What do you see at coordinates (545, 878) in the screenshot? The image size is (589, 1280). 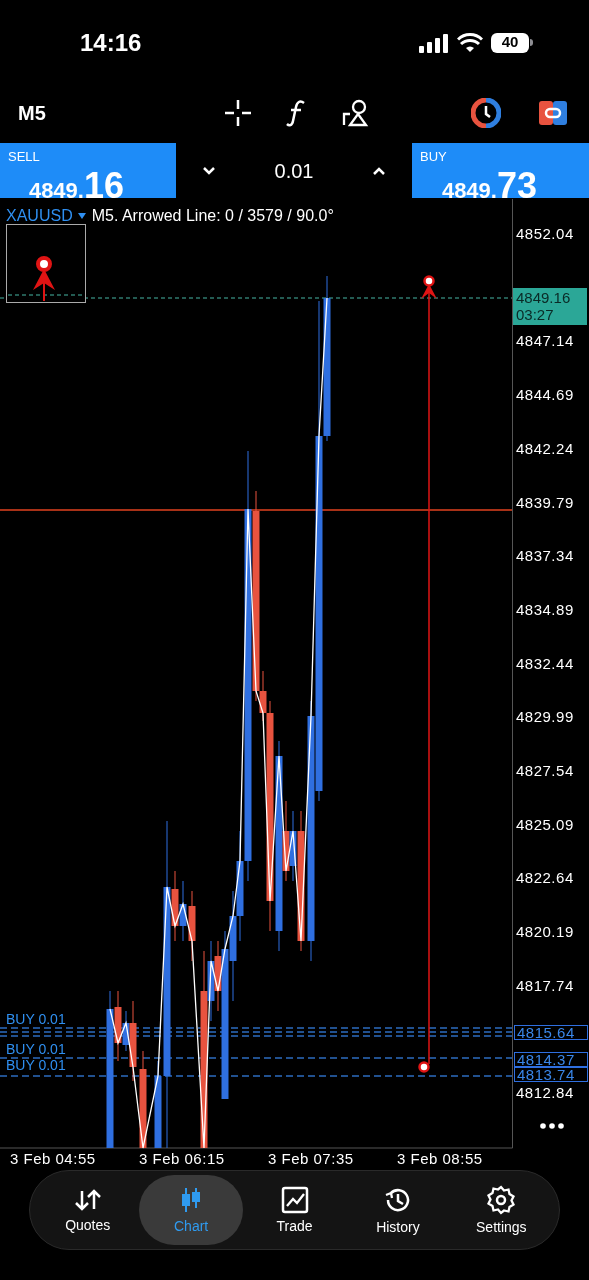 I see `price-label: 4822.64` at bounding box center [545, 878].